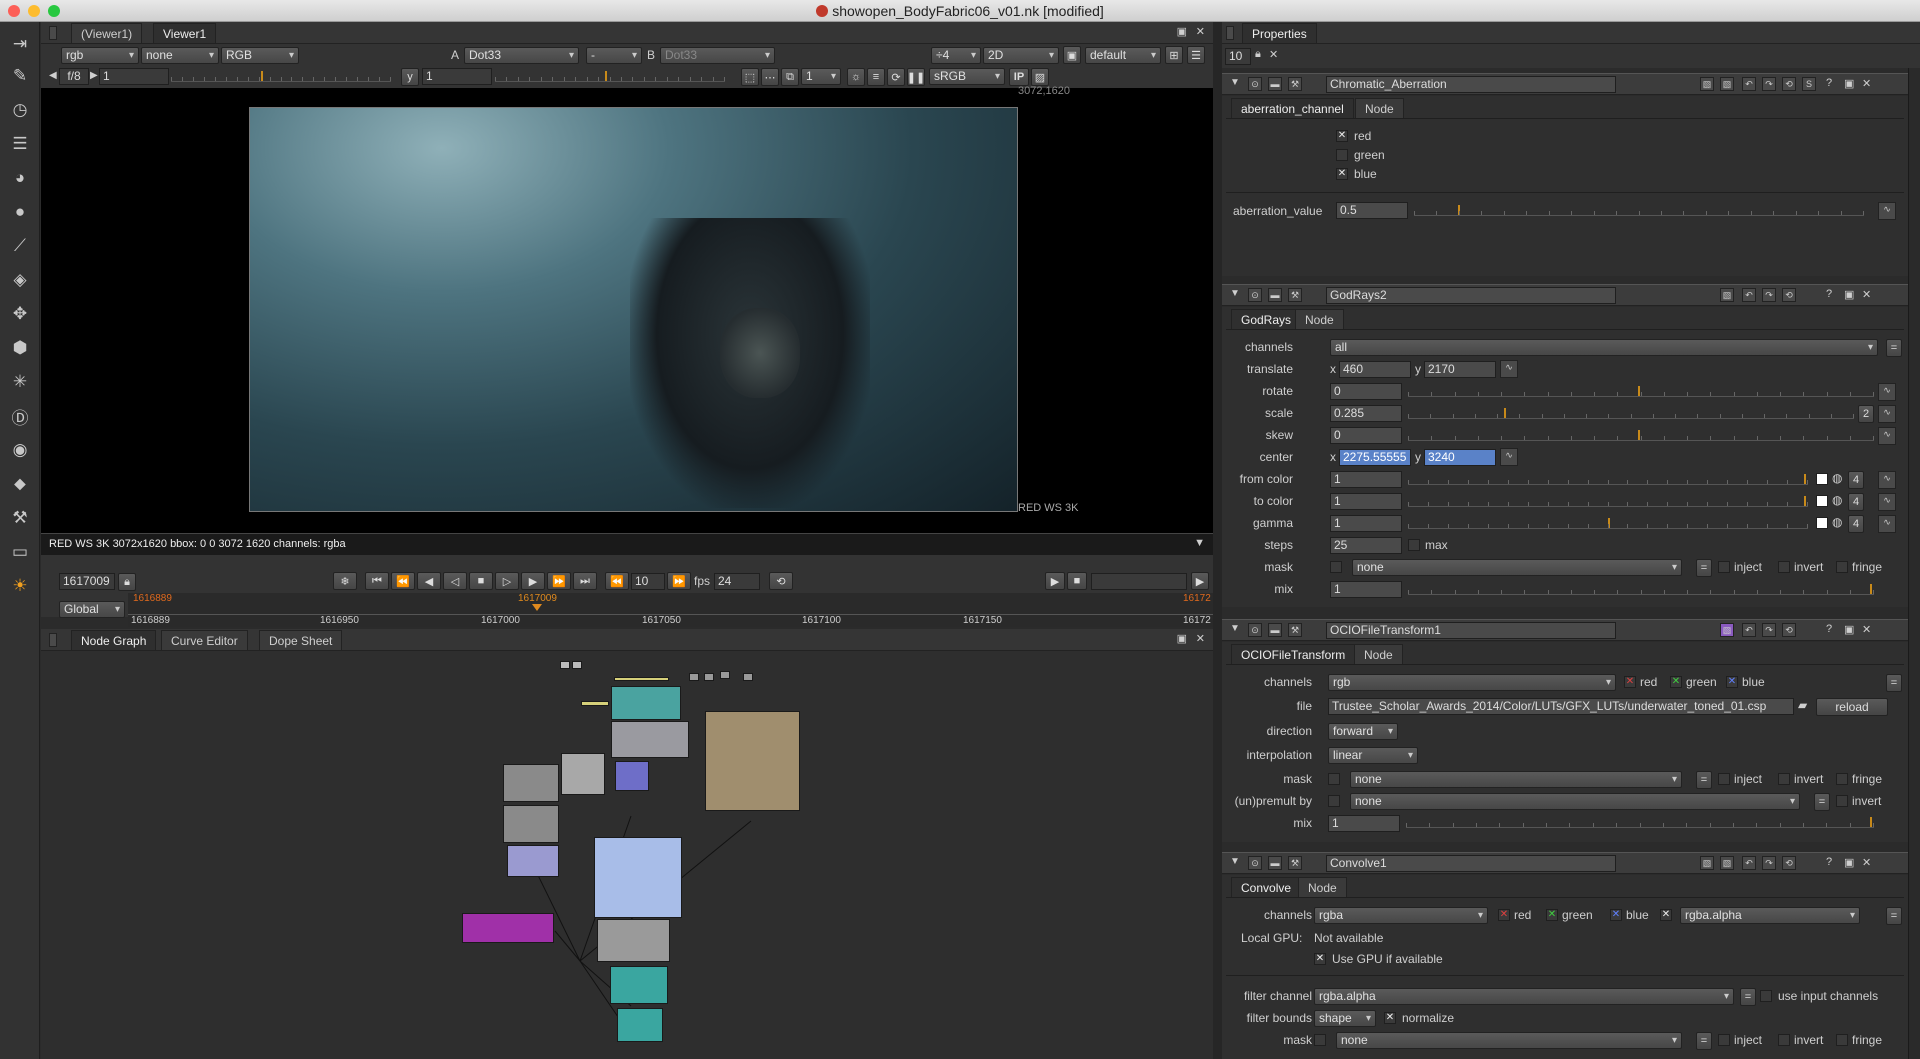 The height and width of the screenshot is (1059, 1920). Describe the element at coordinates (481, 581) in the screenshot. I see `stop-icon: ■` at that location.